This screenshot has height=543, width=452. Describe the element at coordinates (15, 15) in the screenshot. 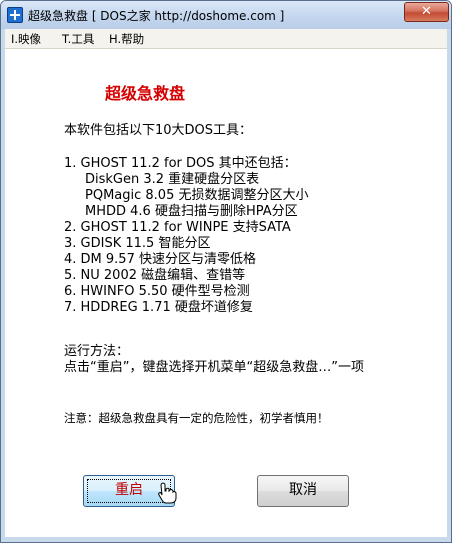

I see `app-plus-icon` at that location.